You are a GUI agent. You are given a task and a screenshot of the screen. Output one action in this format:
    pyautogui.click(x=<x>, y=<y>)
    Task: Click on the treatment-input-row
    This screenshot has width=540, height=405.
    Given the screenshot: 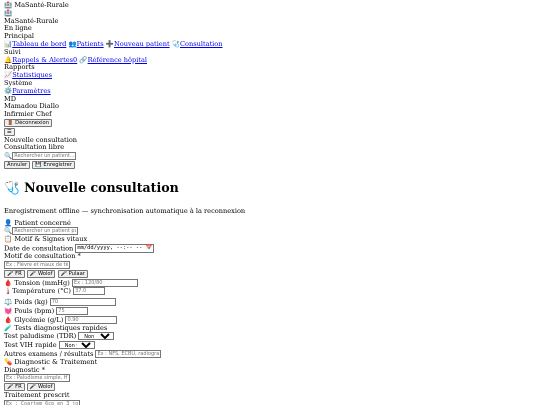 What is the action you would take?
    pyautogui.click(x=272, y=402)
    